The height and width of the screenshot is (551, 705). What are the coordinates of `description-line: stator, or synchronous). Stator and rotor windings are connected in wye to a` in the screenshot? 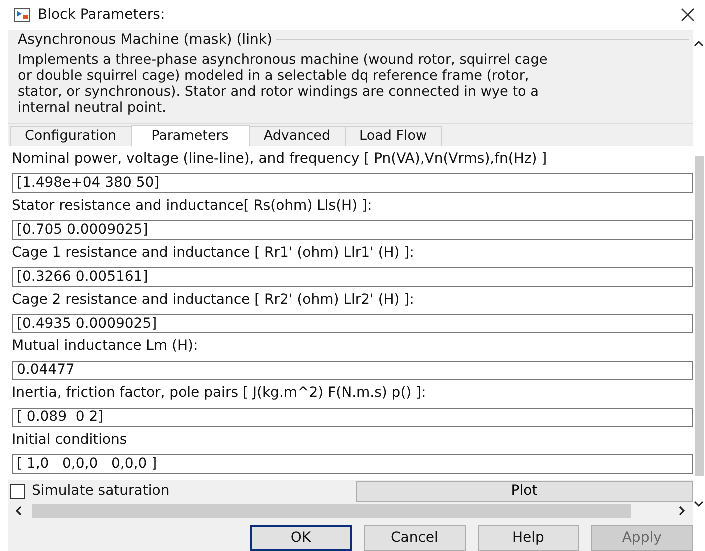 It's located at (278, 92).